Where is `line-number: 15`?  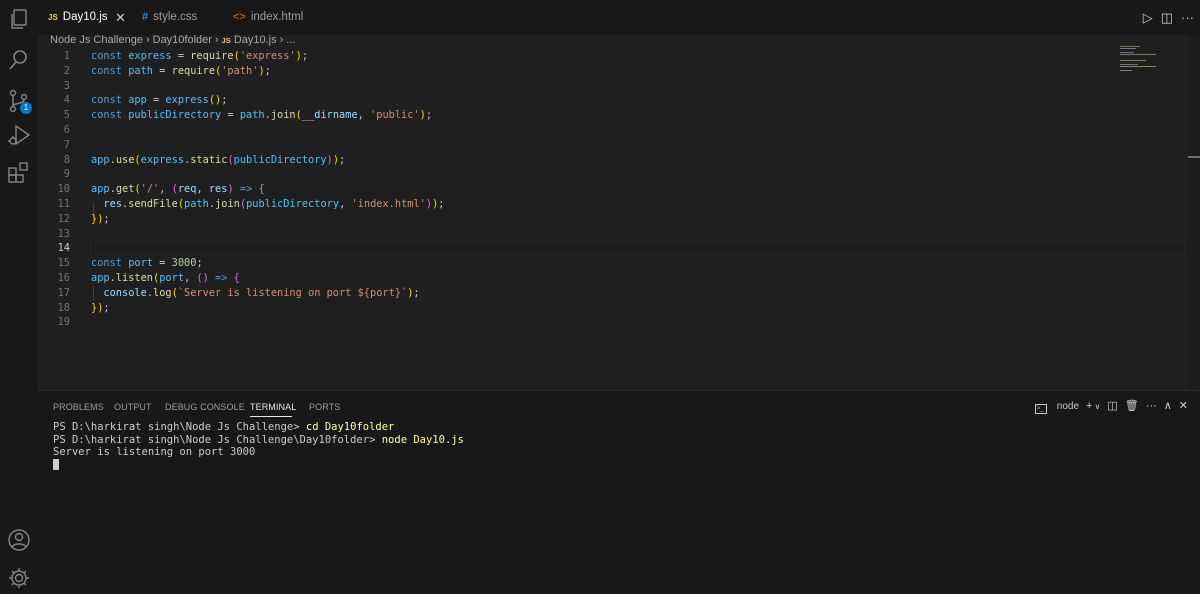
line-number: 15 is located at coordinates (63, 263).